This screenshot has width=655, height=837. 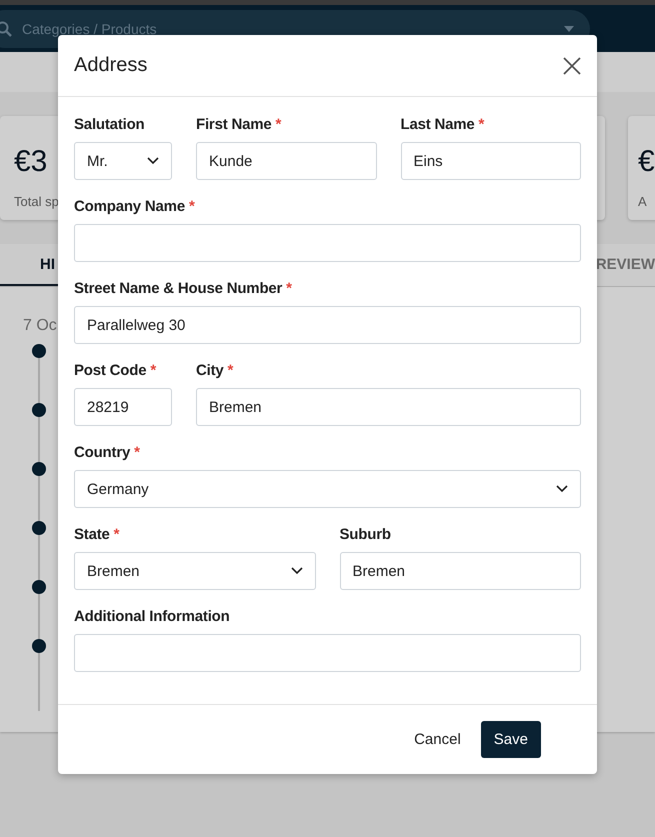 I want to click on save-button: Save, so click(x=510, y=739).